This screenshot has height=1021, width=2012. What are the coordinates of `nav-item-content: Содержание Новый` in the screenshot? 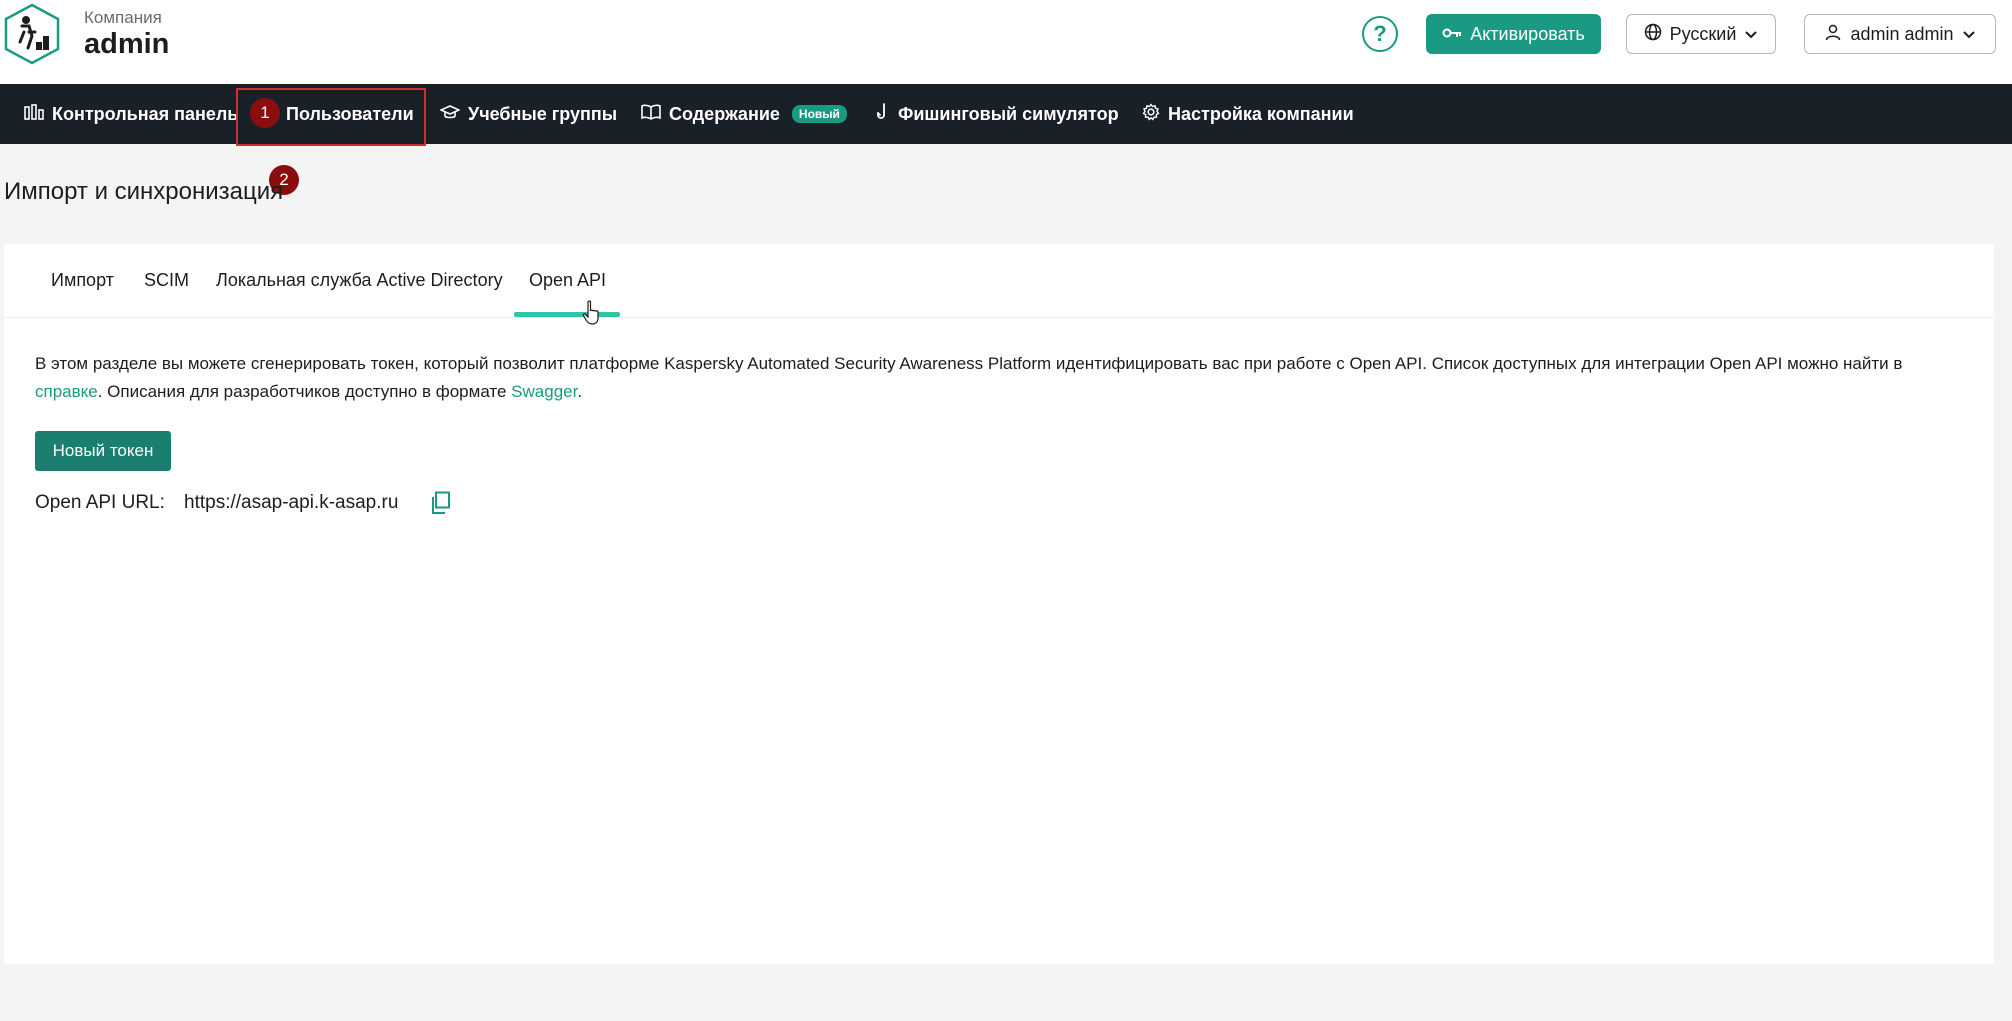 It's located at (744, 114).